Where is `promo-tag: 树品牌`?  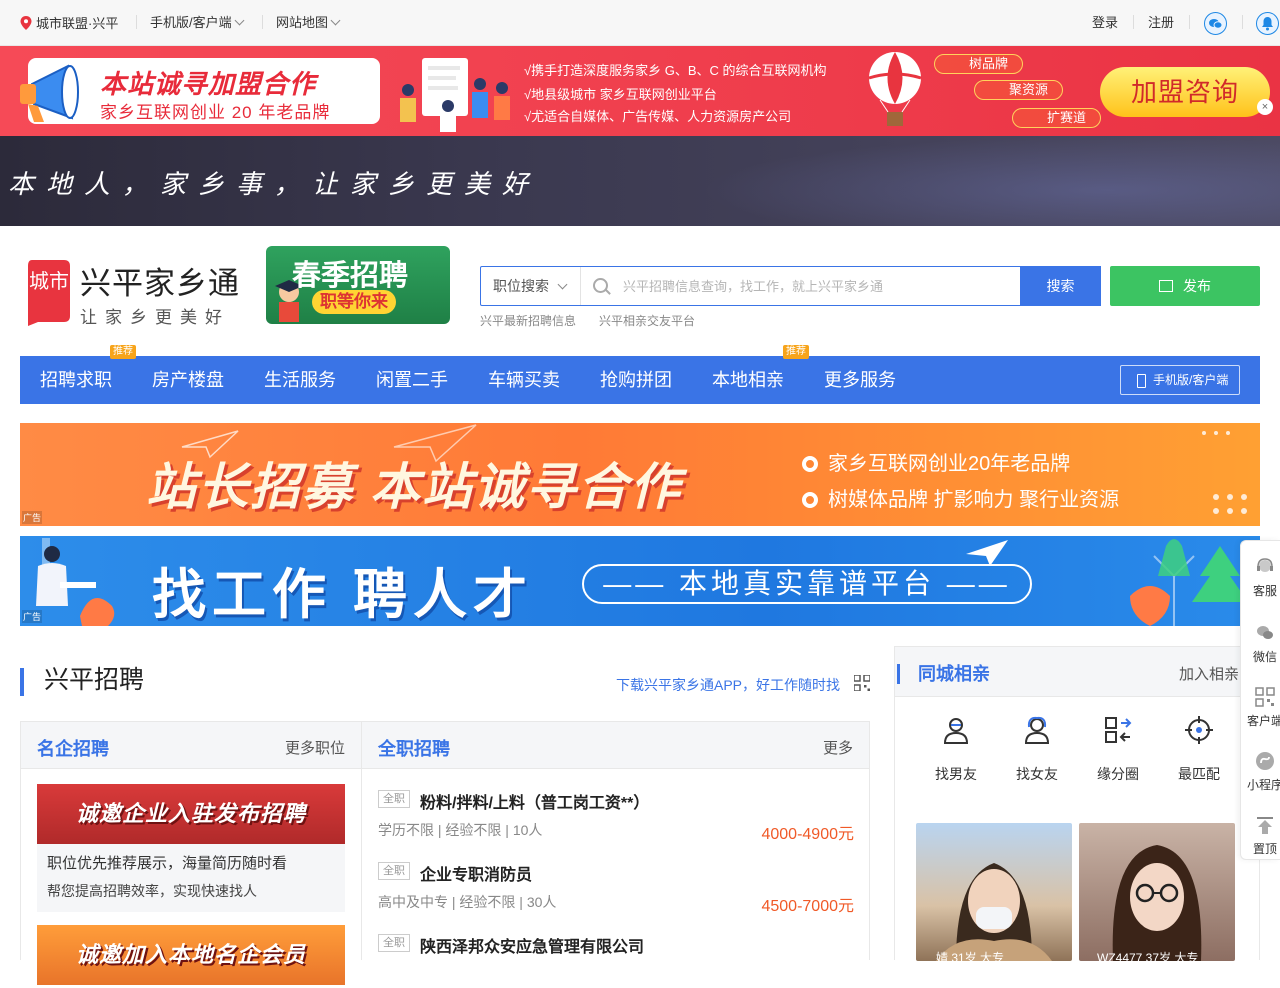
promo-tag: 树品牌 is located at coordinates (979, 64).